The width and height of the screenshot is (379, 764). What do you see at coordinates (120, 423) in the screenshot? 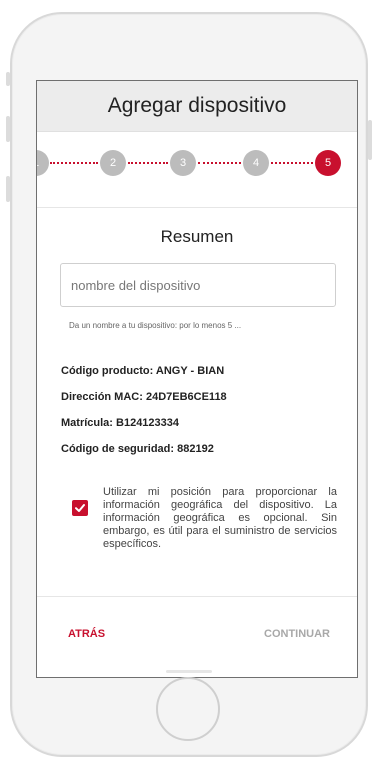
I see `plate-number: Matrícula: B124123334` at bounding box center [120, 423].